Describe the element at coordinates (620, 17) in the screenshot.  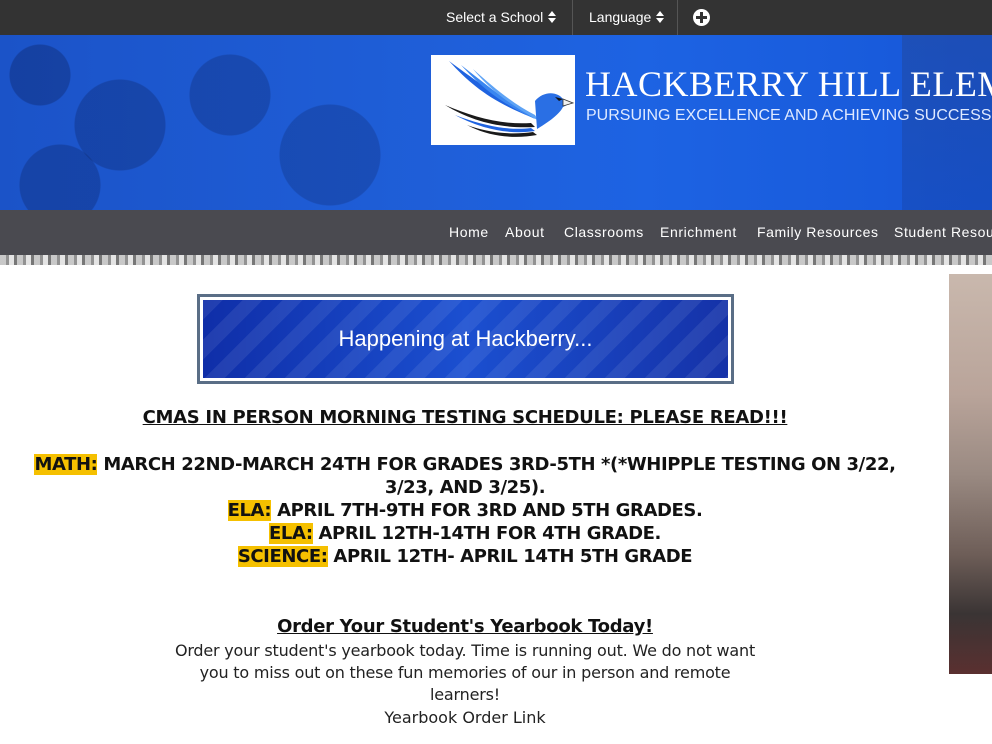
I see `language-label: Language` at that location.